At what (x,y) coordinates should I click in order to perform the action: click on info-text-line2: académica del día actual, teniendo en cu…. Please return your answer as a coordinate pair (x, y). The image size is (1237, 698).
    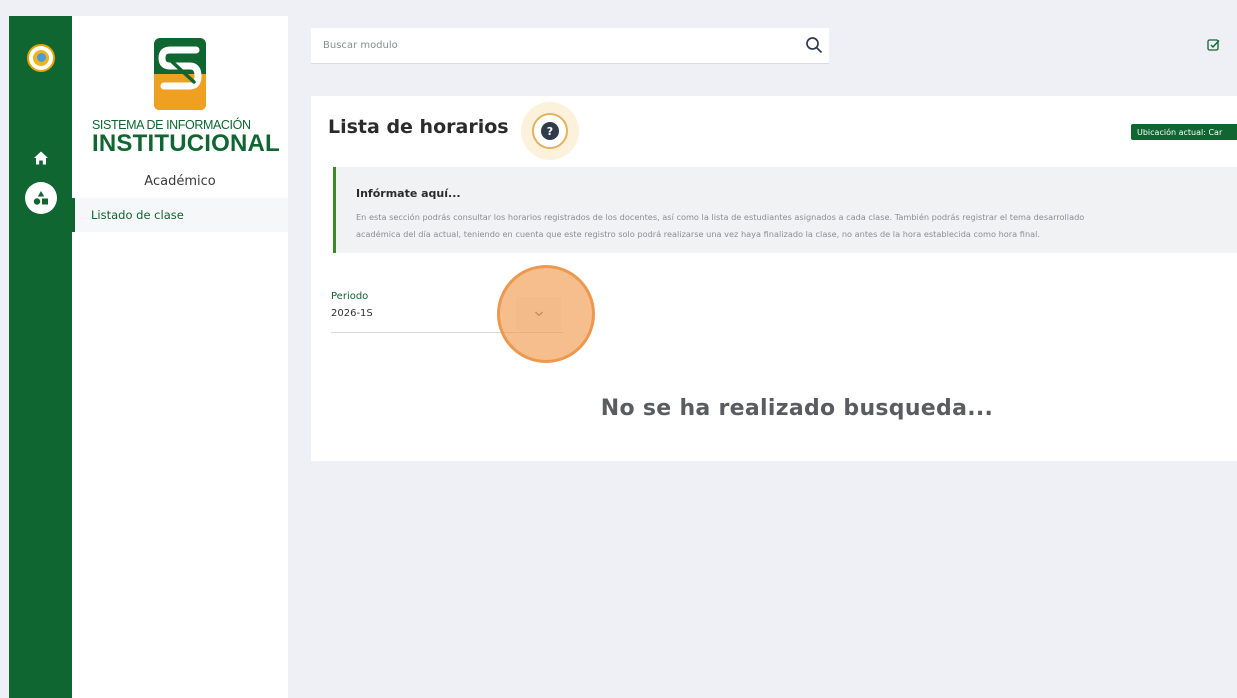
    Looking at the image, I should click on (698, 234).